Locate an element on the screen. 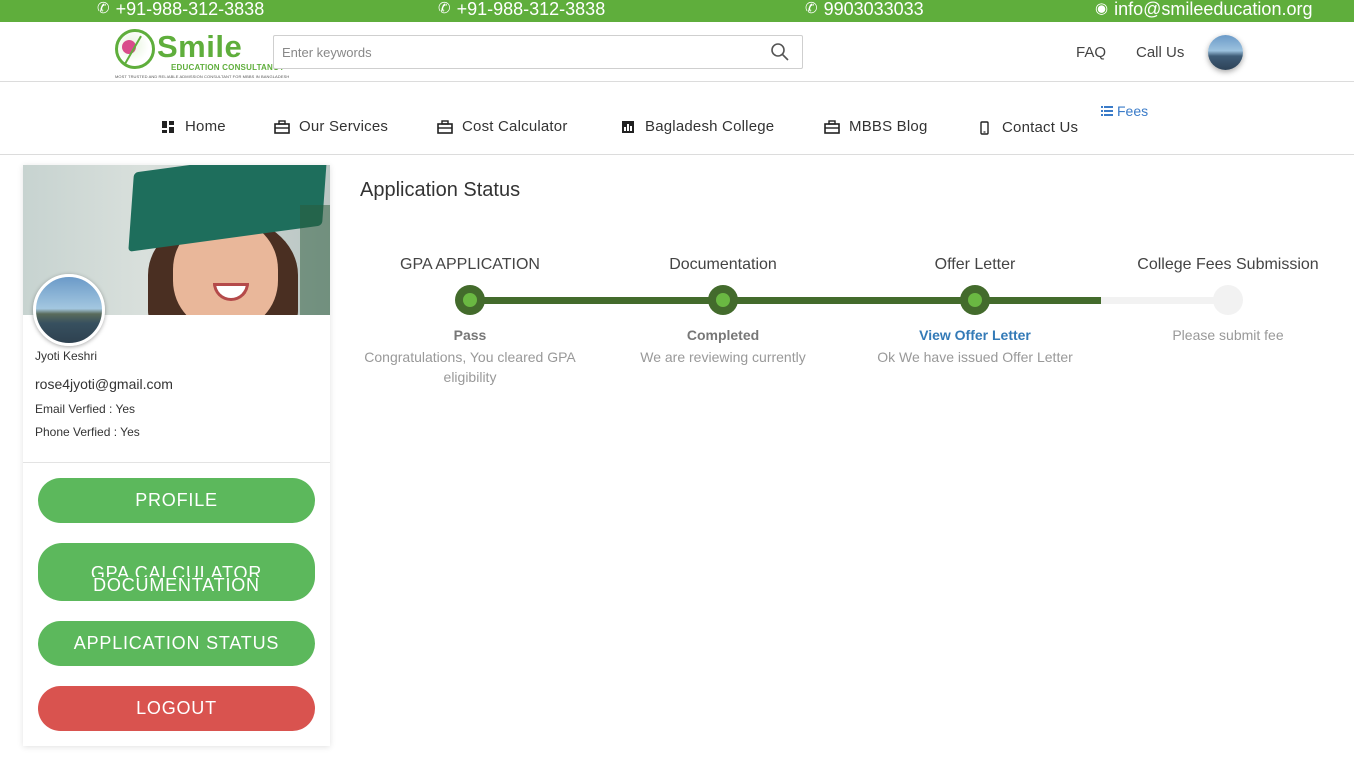 The height and width of the screenshot is (764, 1354). progress-fill is located at coordinates (786, 300).